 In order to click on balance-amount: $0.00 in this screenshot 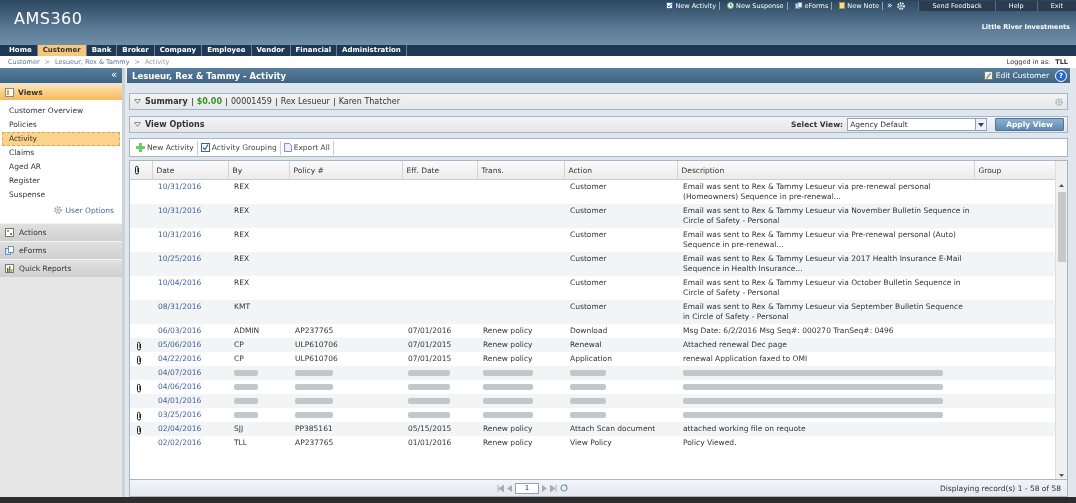, I will do `click(209, 101)`.